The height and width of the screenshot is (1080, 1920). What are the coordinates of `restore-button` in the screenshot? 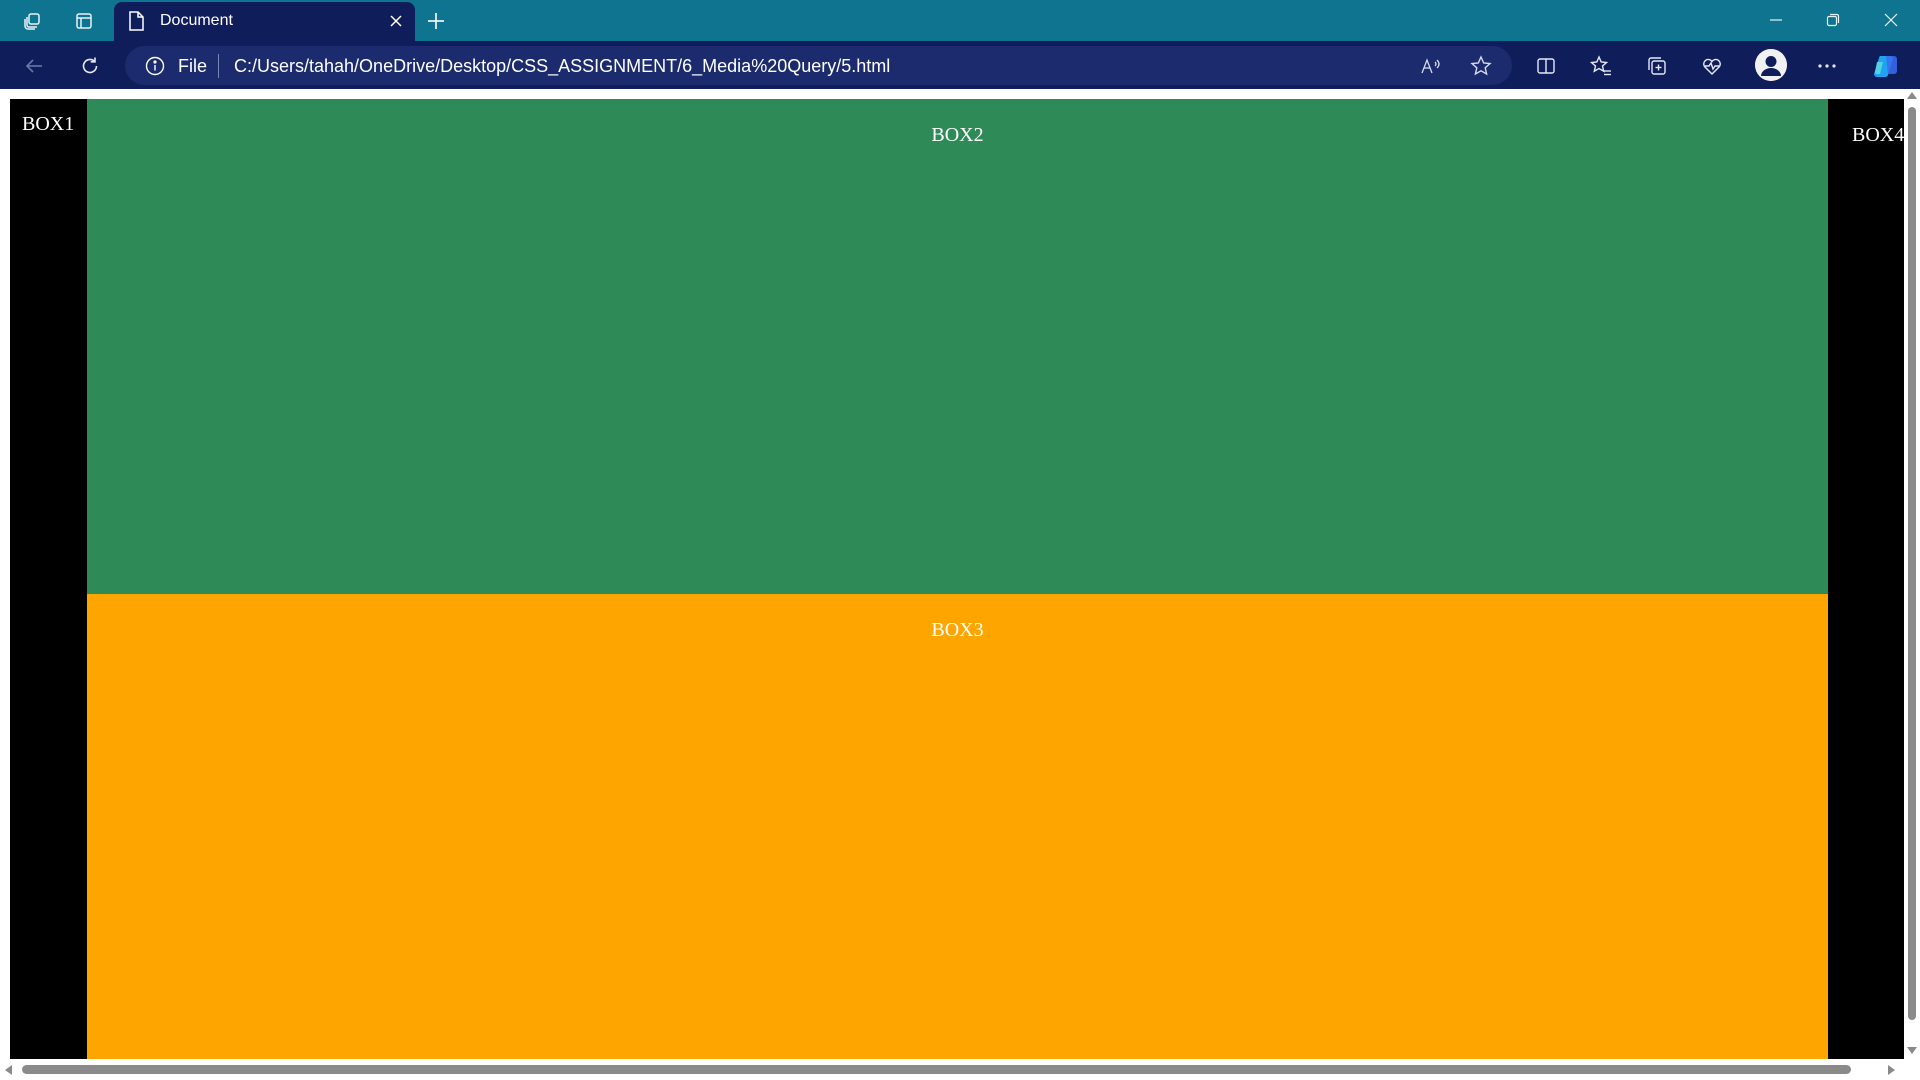 It's located at (1833, 20).